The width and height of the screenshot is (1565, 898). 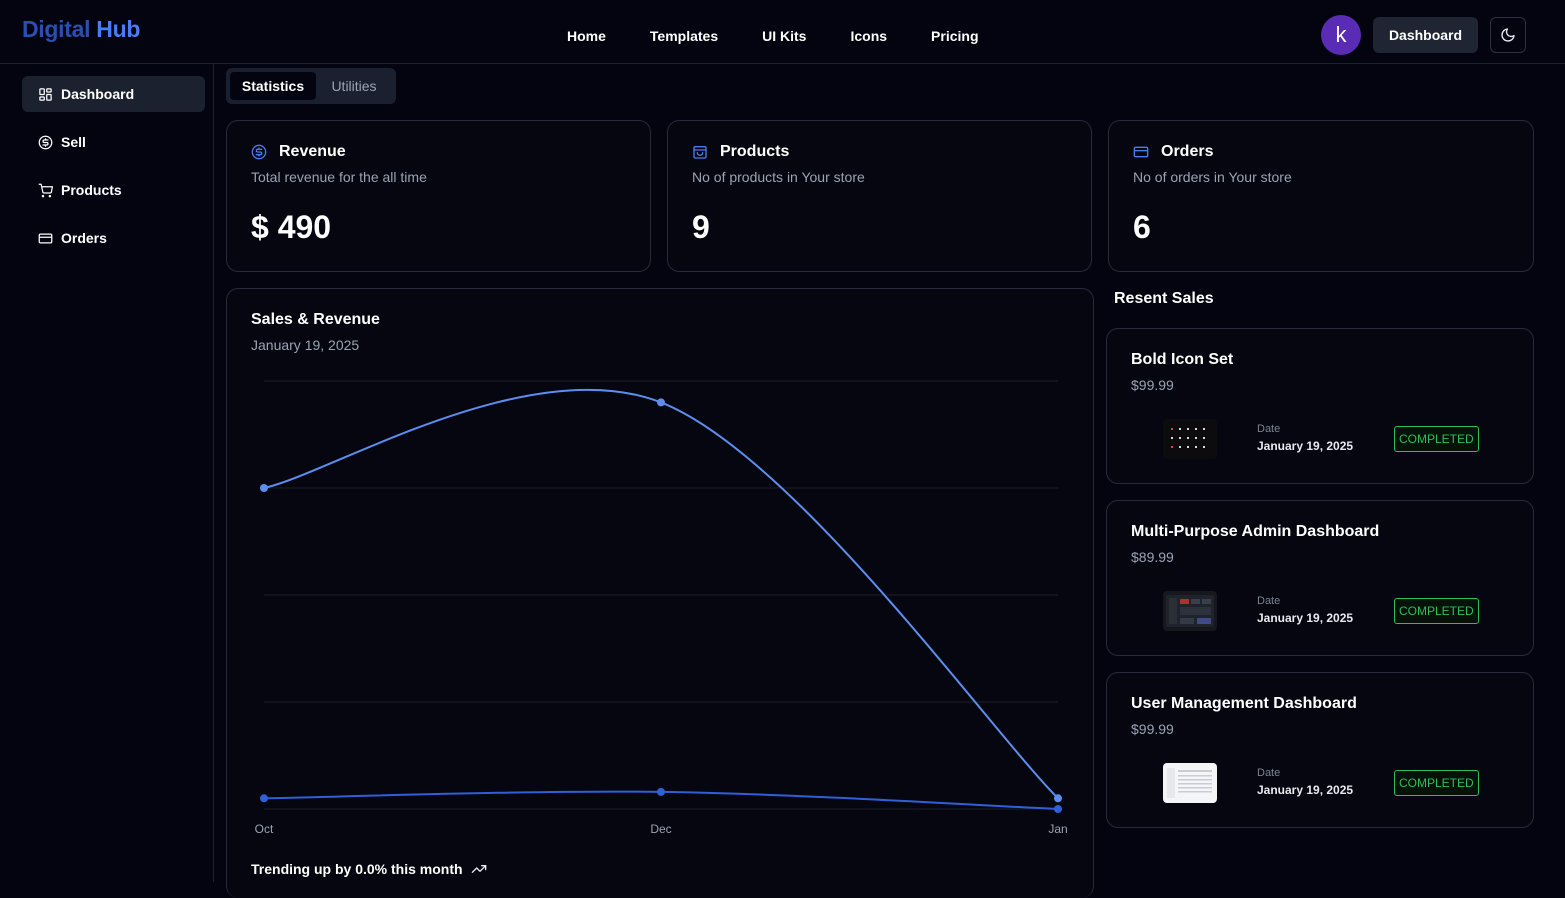 What do you see at coordinates (701, 227) in the screenshot?
I see `stat-value: 9` at bounding box center [701, 227].